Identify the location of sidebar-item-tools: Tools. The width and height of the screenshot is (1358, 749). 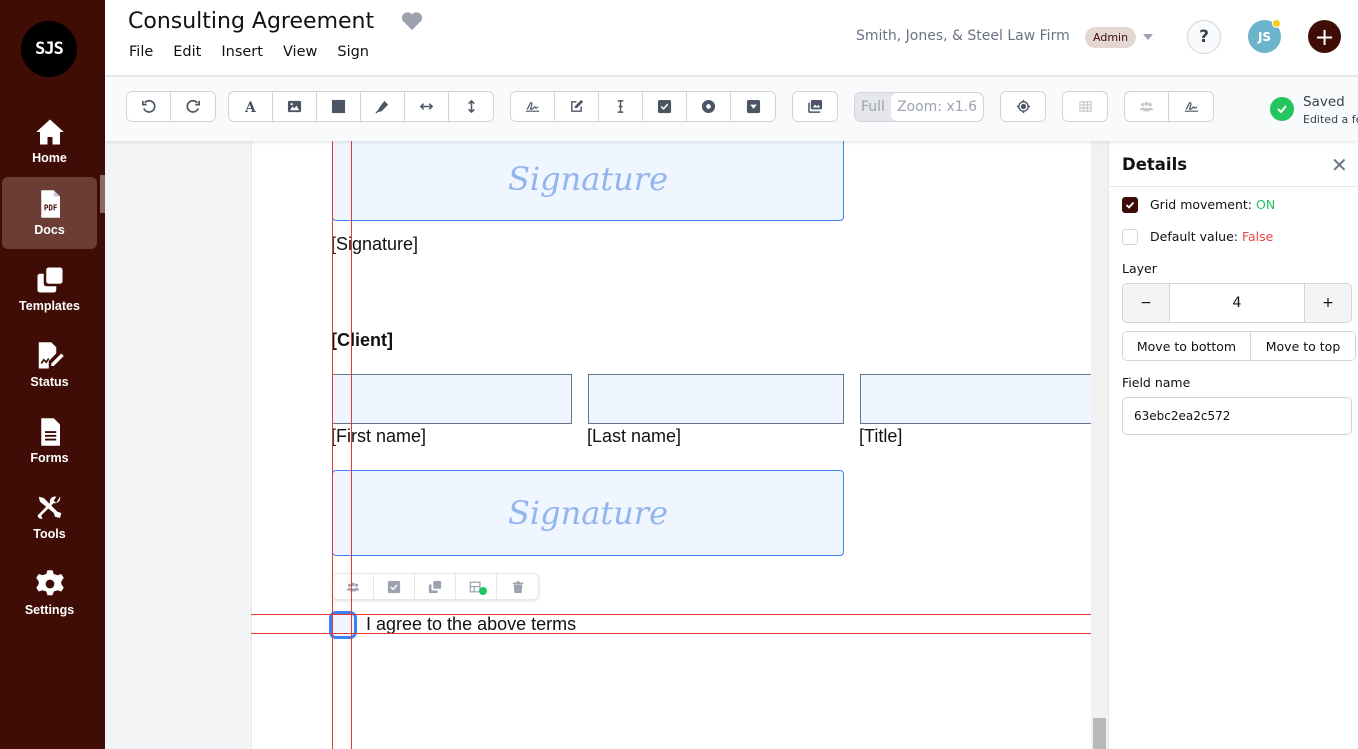
(49, 517).